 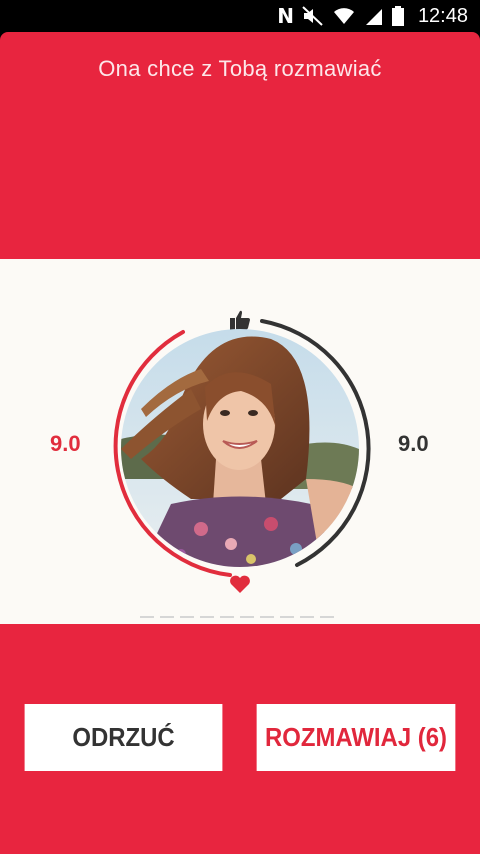 What do you see at coordinates (123, 737) in the screenshot?
I see `reject-button: ODRZUĆ` at bounding box center [123, 737].